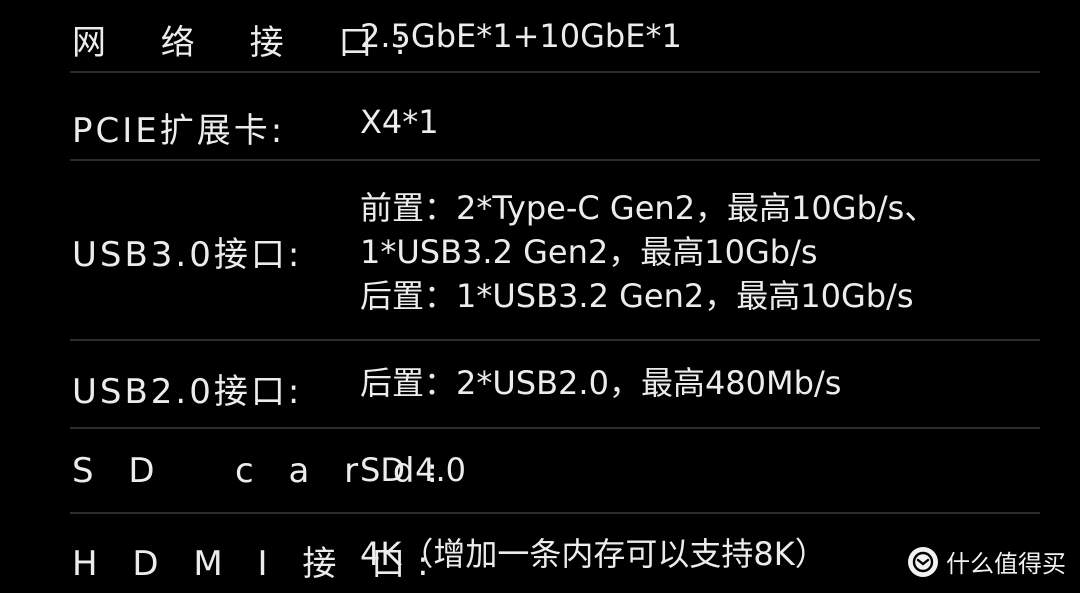  What do you see at coordinates (637, 296) in the screenshot?
I see `spec-value-line: 后置：1*USB3.2 Gen2，最高10Gb/s` at bounding box center [637, 296].